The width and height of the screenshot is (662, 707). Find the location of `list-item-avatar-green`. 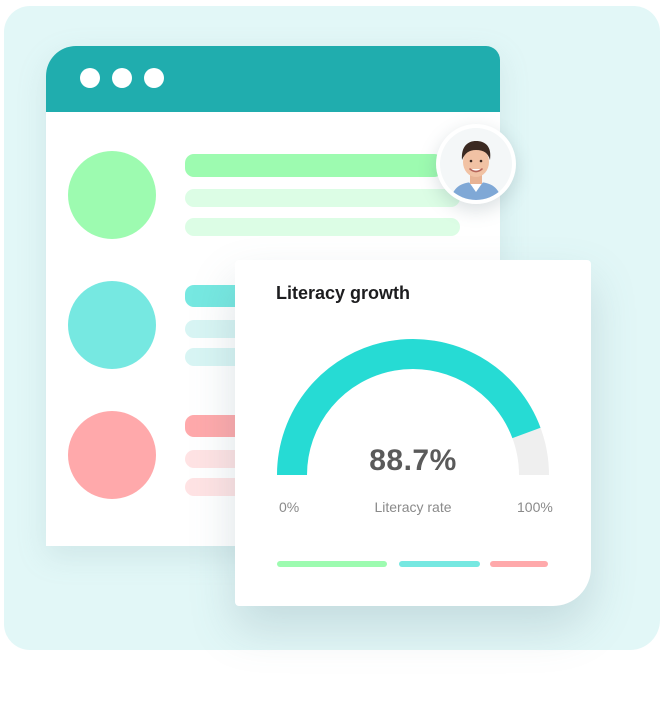

list-item-avatar-green is located at coordinates (112, 195).